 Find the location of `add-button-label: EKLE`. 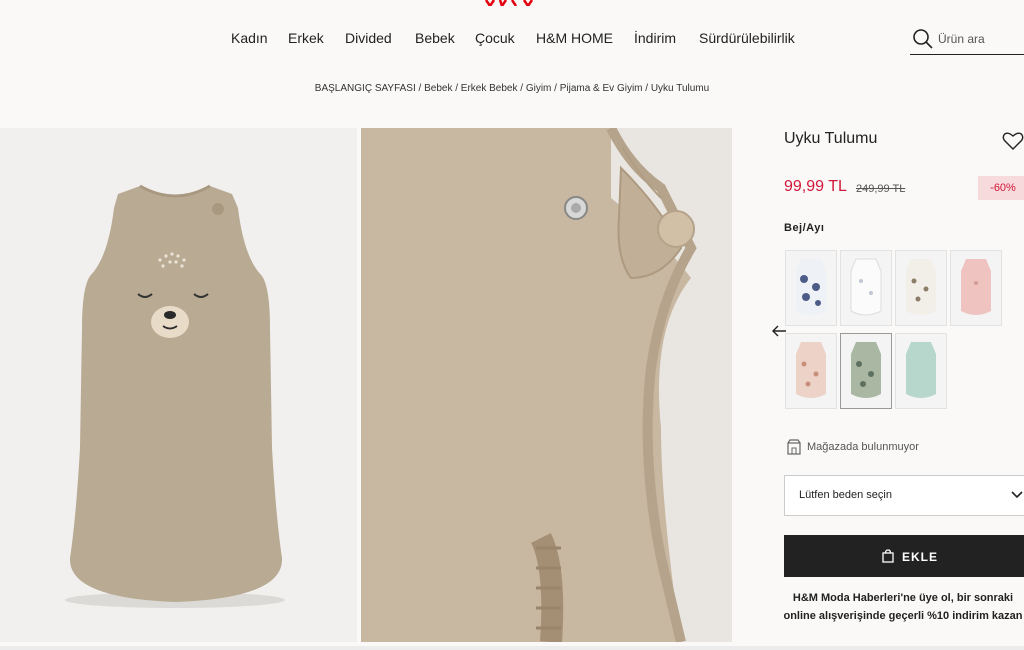

add-button-label: EKLE is located at coordinates (920, 557).